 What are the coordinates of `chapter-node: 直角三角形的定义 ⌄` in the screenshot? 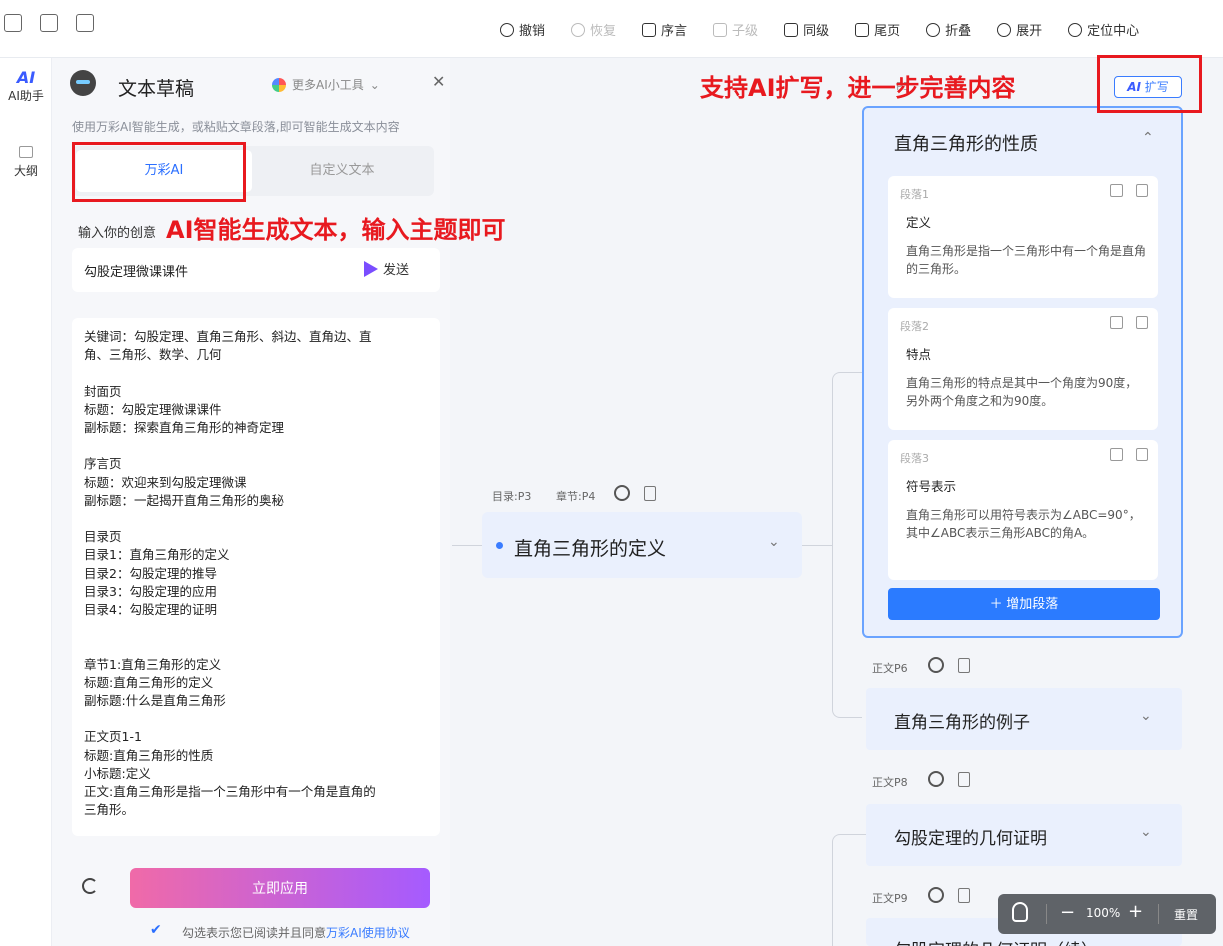 It's located at (642, 545).